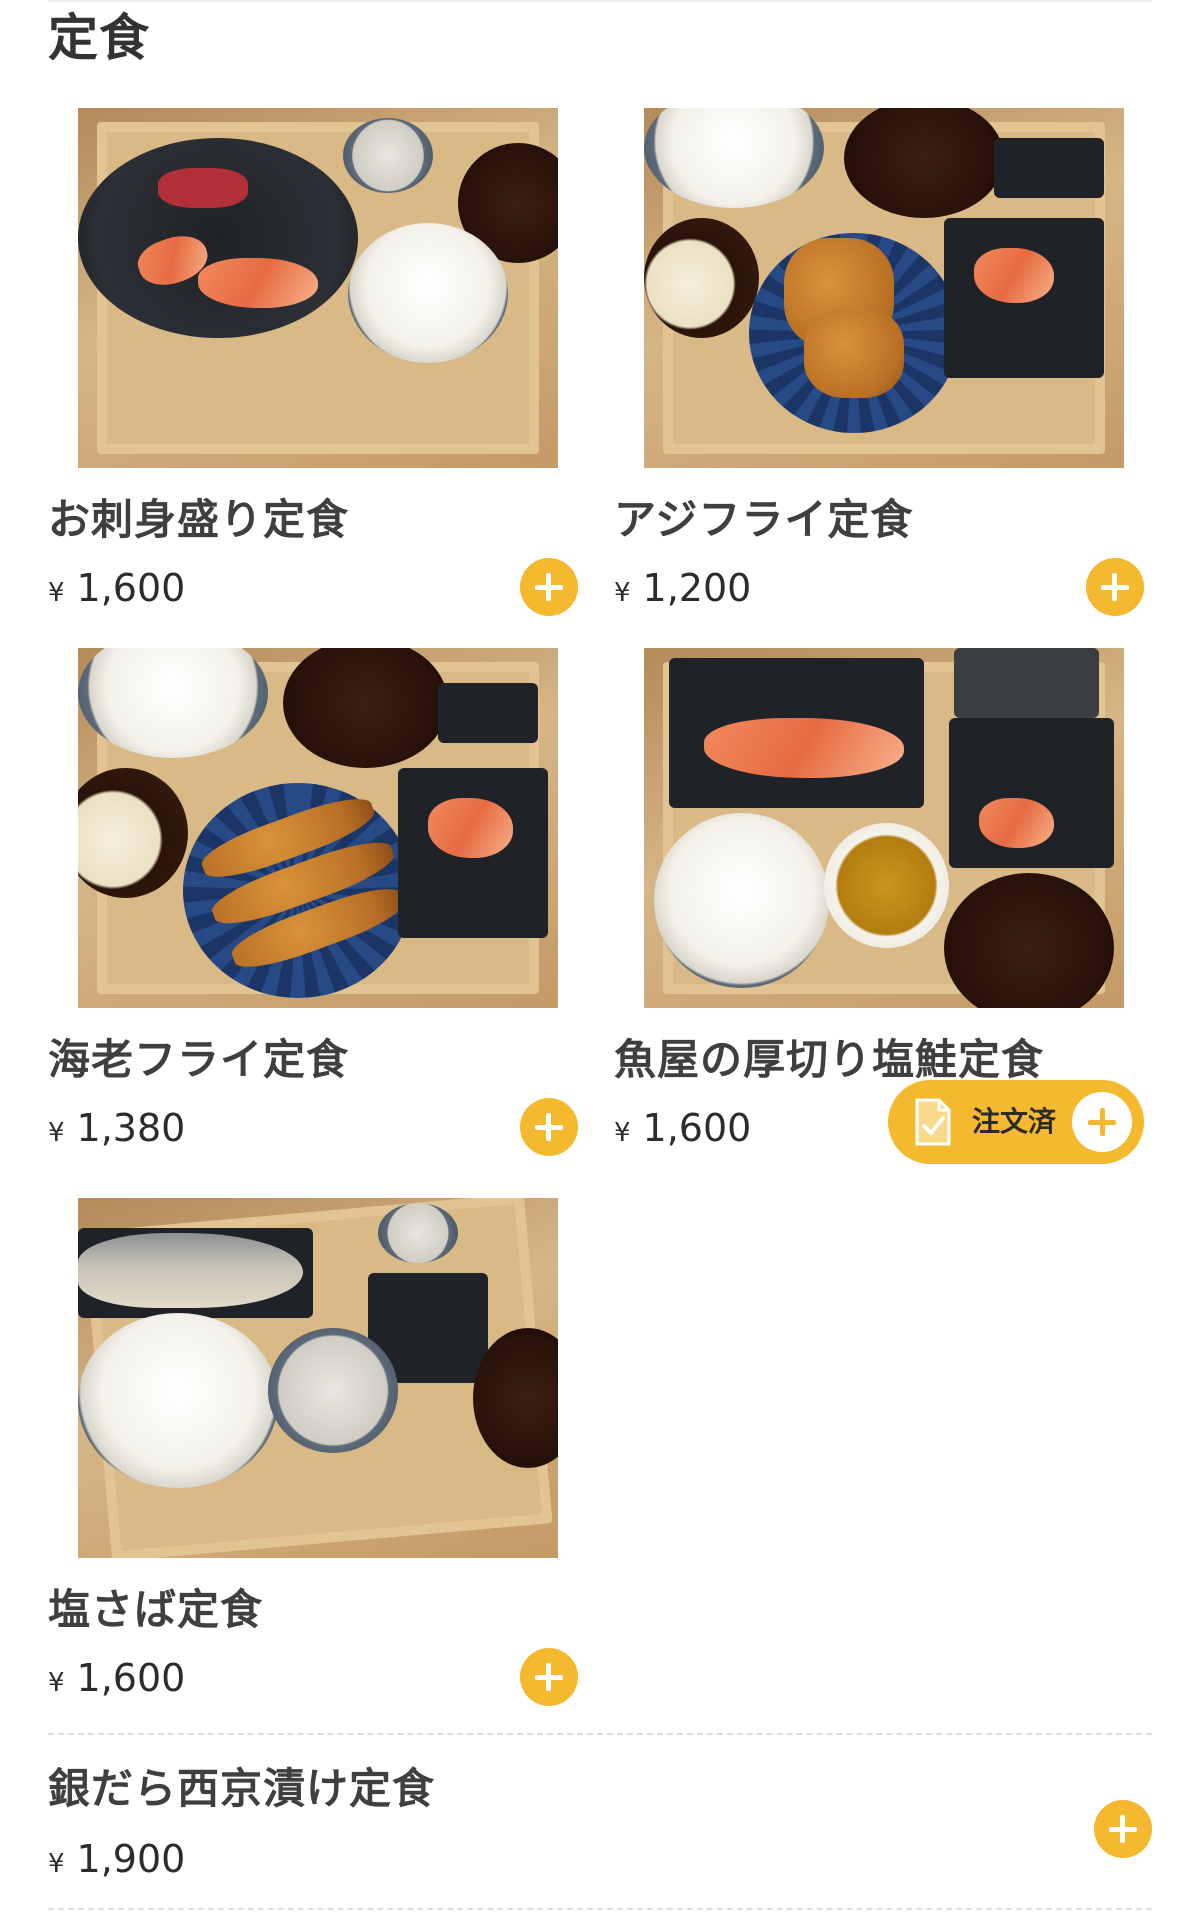  I want to click on ordered-label: 注文済, so click(1014, 1121).